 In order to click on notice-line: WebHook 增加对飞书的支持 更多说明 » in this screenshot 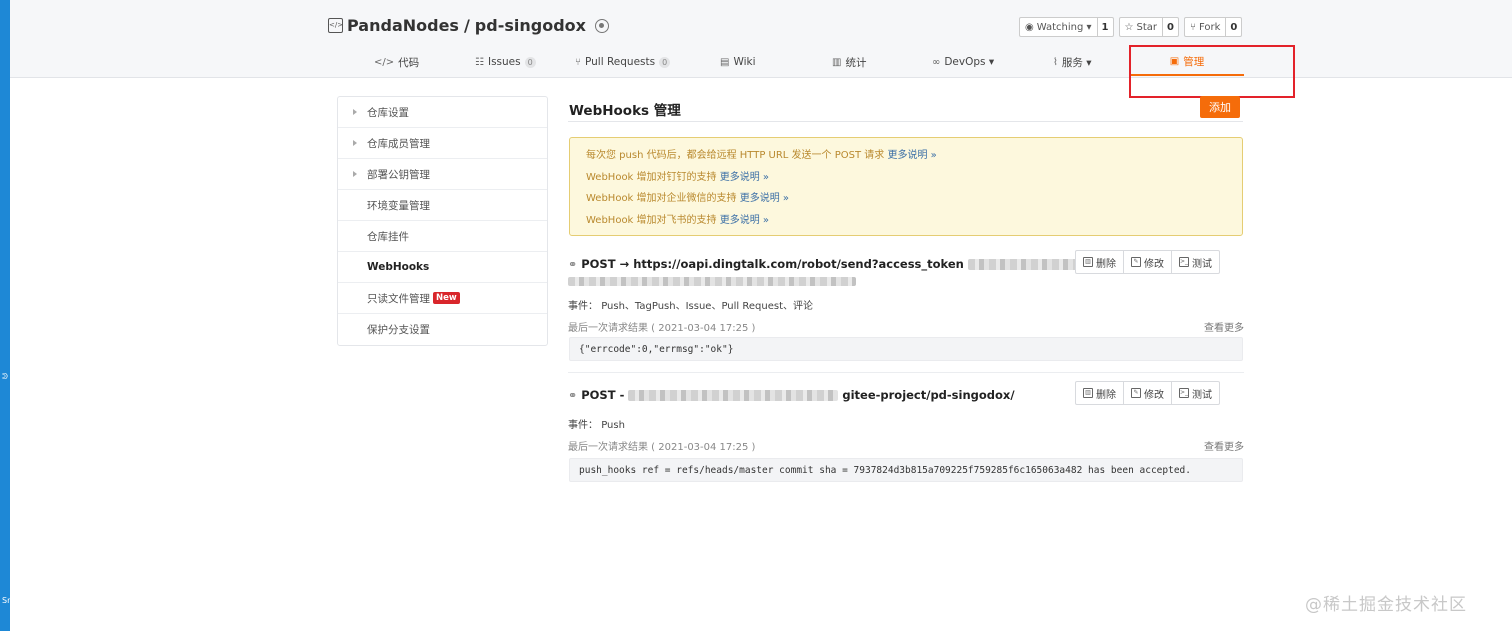, I will do `click(678, 220)`.